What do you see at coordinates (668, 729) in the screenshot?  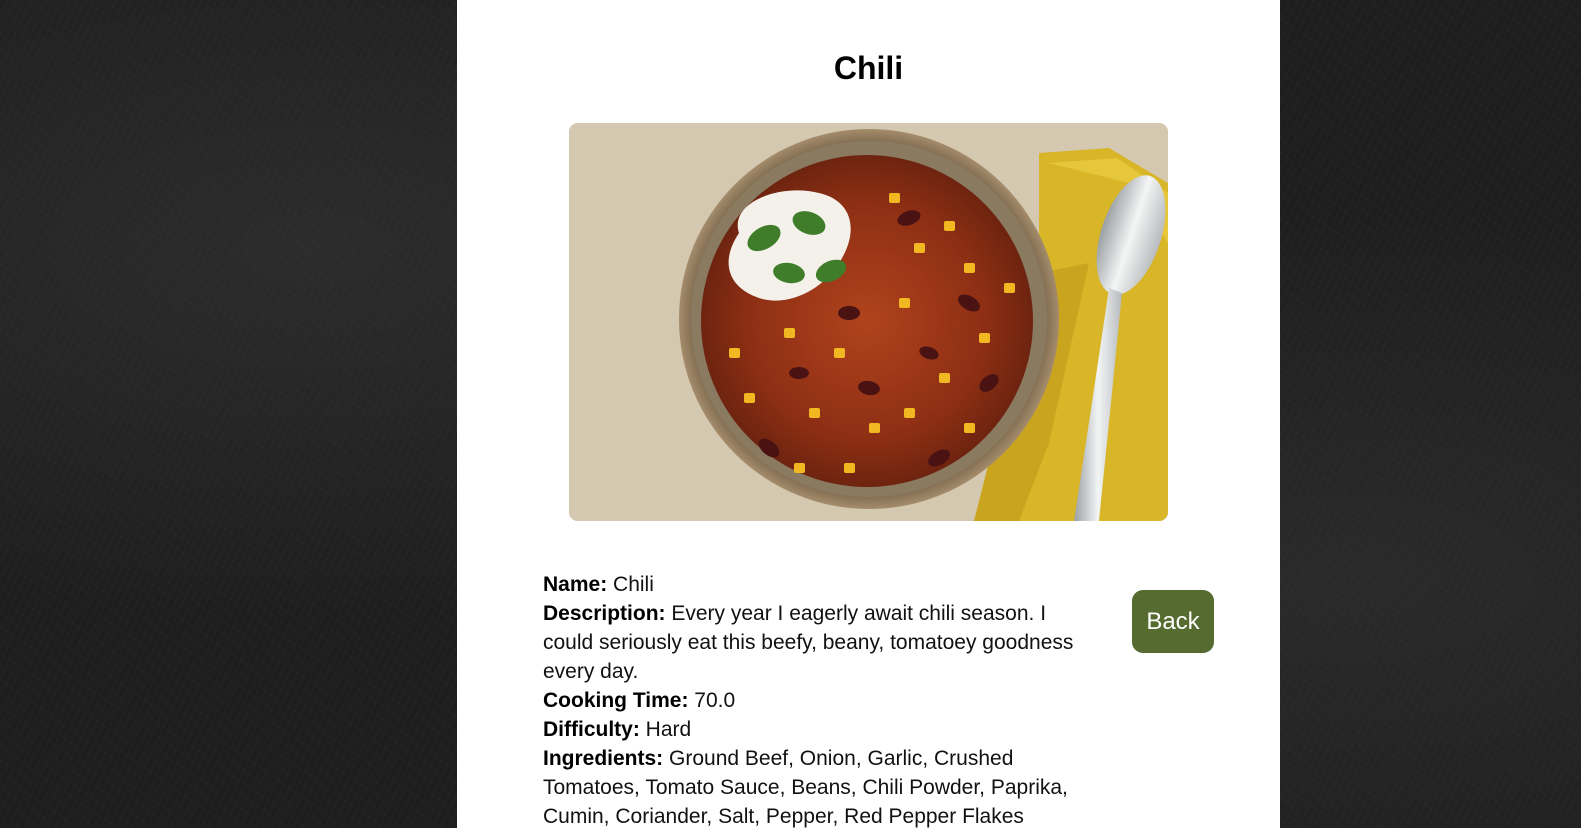 I see `difficulty-value: Hard` at bounding box center [668, 729].